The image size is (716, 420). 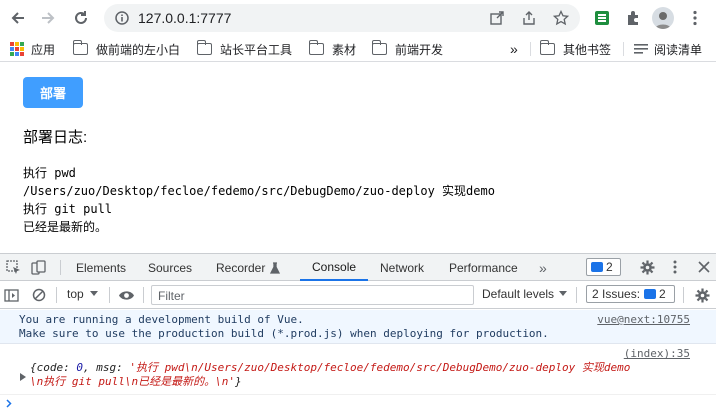 I want to click on reading-list: 阅读清单, so click(x=668, y=49).